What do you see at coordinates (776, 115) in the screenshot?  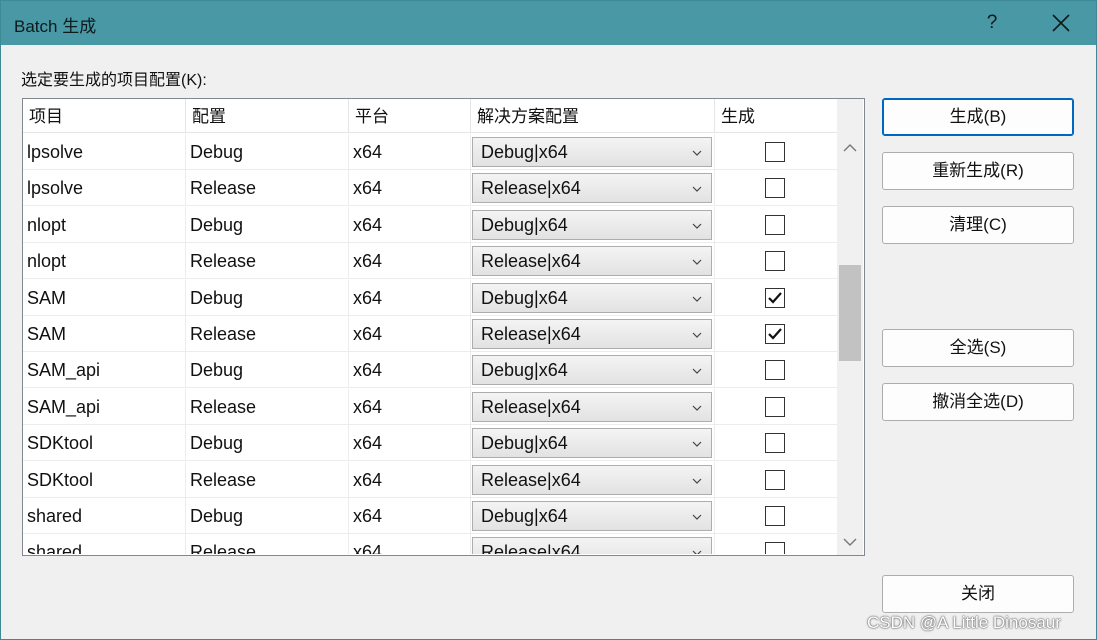 I see `column-header-build: 生成` at bounding box center [776, 115].